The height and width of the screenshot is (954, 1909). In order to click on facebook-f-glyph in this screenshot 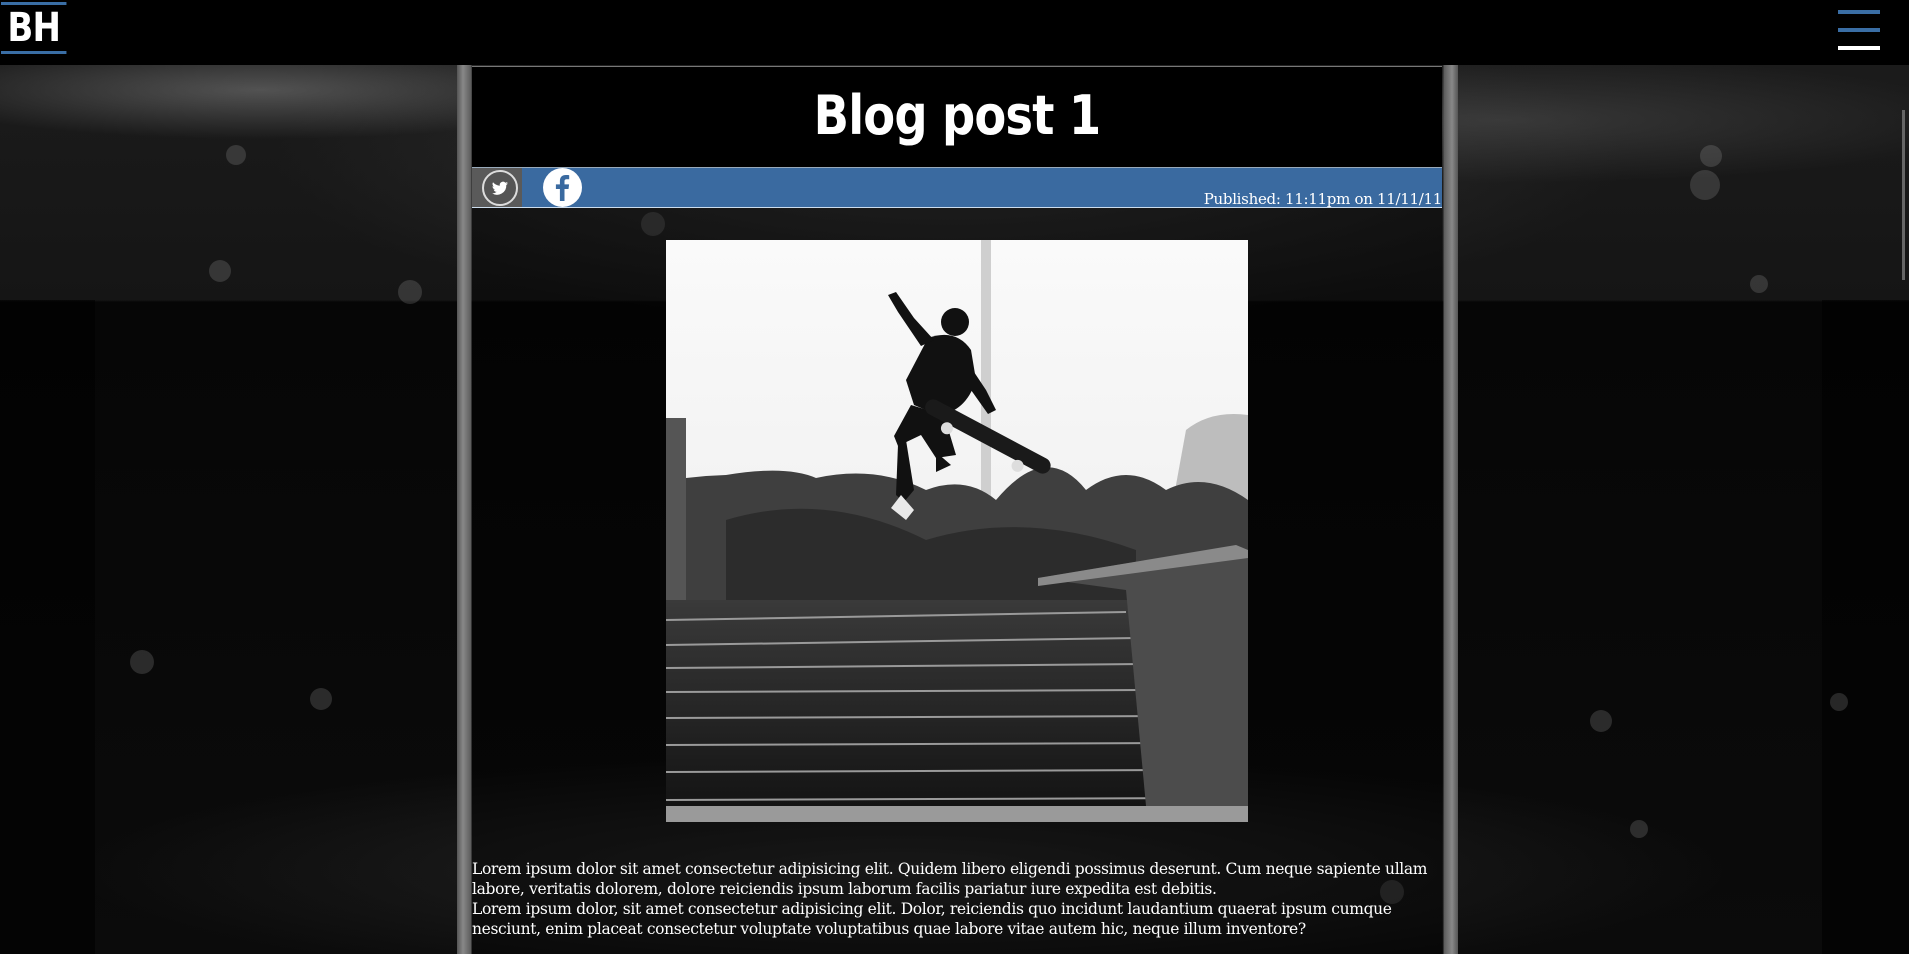, I will do `click(562, 188)`.